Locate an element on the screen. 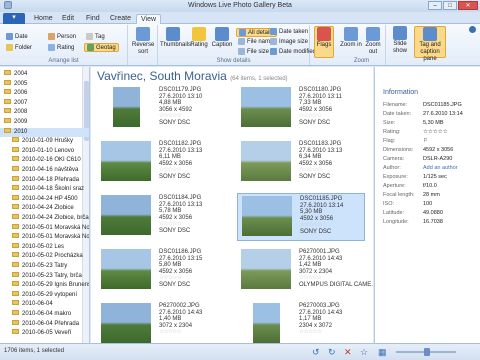 Image resolution: width=480 pixels, height=360 pixels. close-button: ✕ is located at coordinates (468, 5).